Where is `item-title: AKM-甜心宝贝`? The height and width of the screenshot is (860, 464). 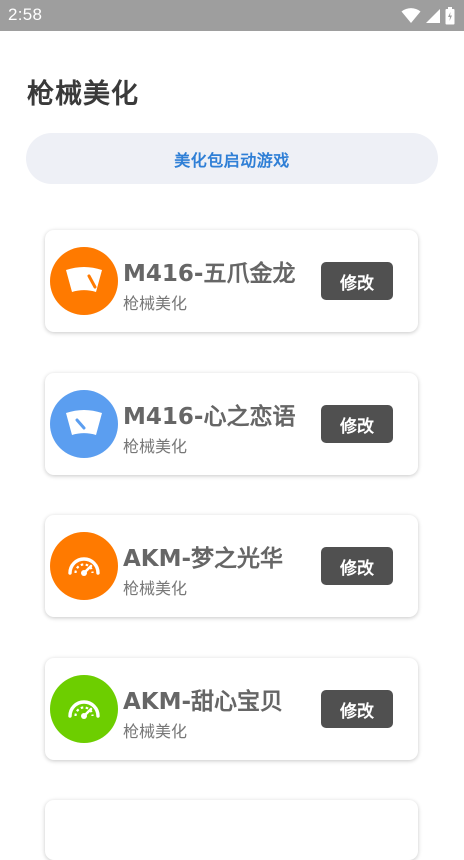
item-title: AKM-甜心宝贝 is located at coordinates (203, 702).